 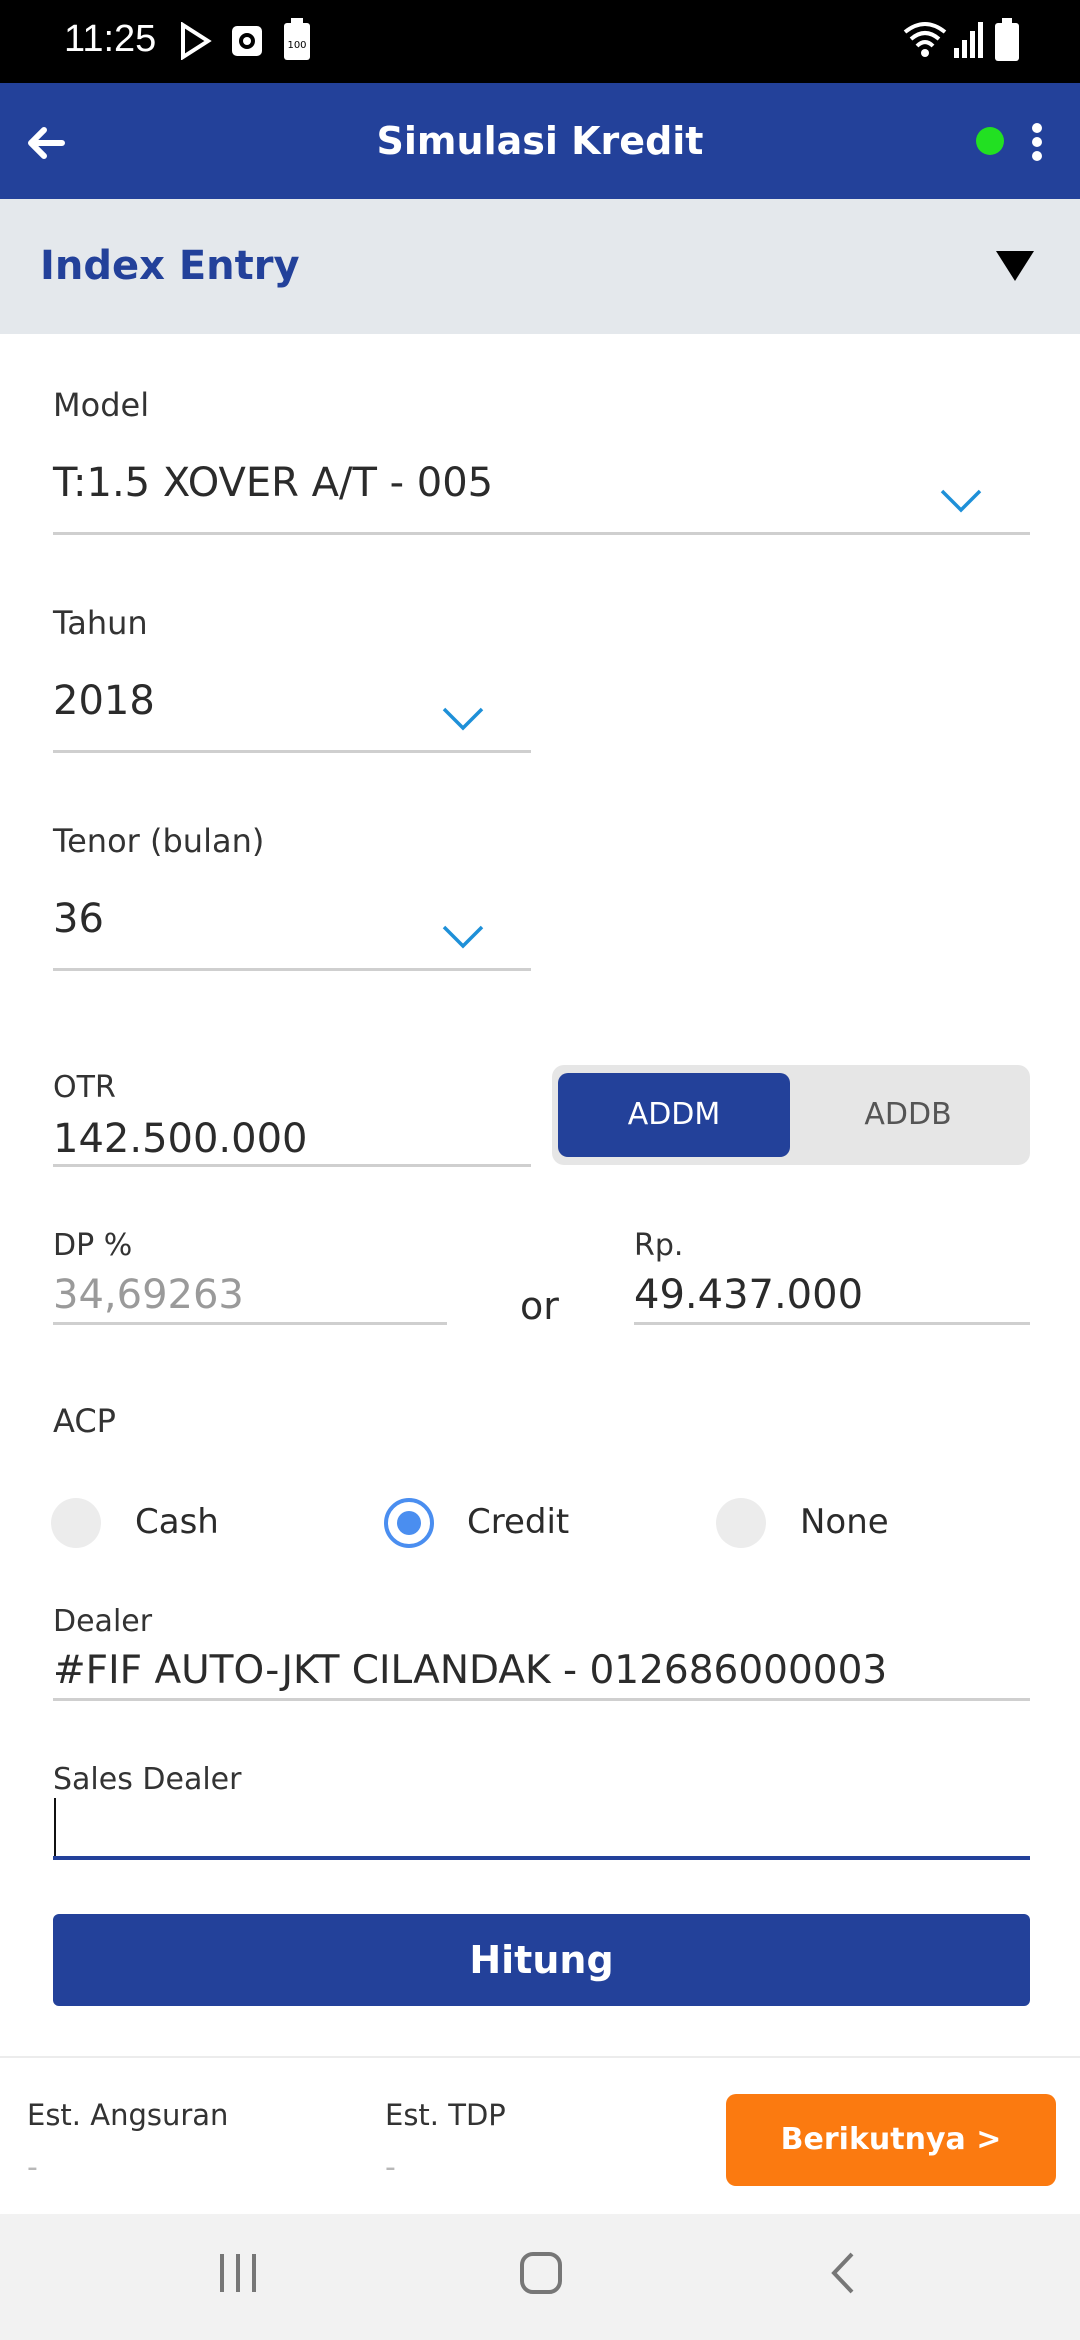 I want to click on battery-saver-icon: 100, so click(x=297, y=39).